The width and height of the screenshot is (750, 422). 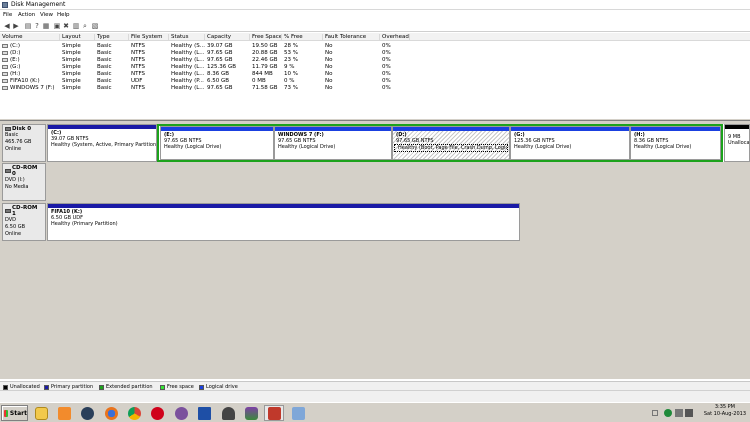 What do you see at coordinates (24, 171) in the screenshot?
I see `cdrom-0-name: CD-ROM 0` at bounding box center [24, 171].